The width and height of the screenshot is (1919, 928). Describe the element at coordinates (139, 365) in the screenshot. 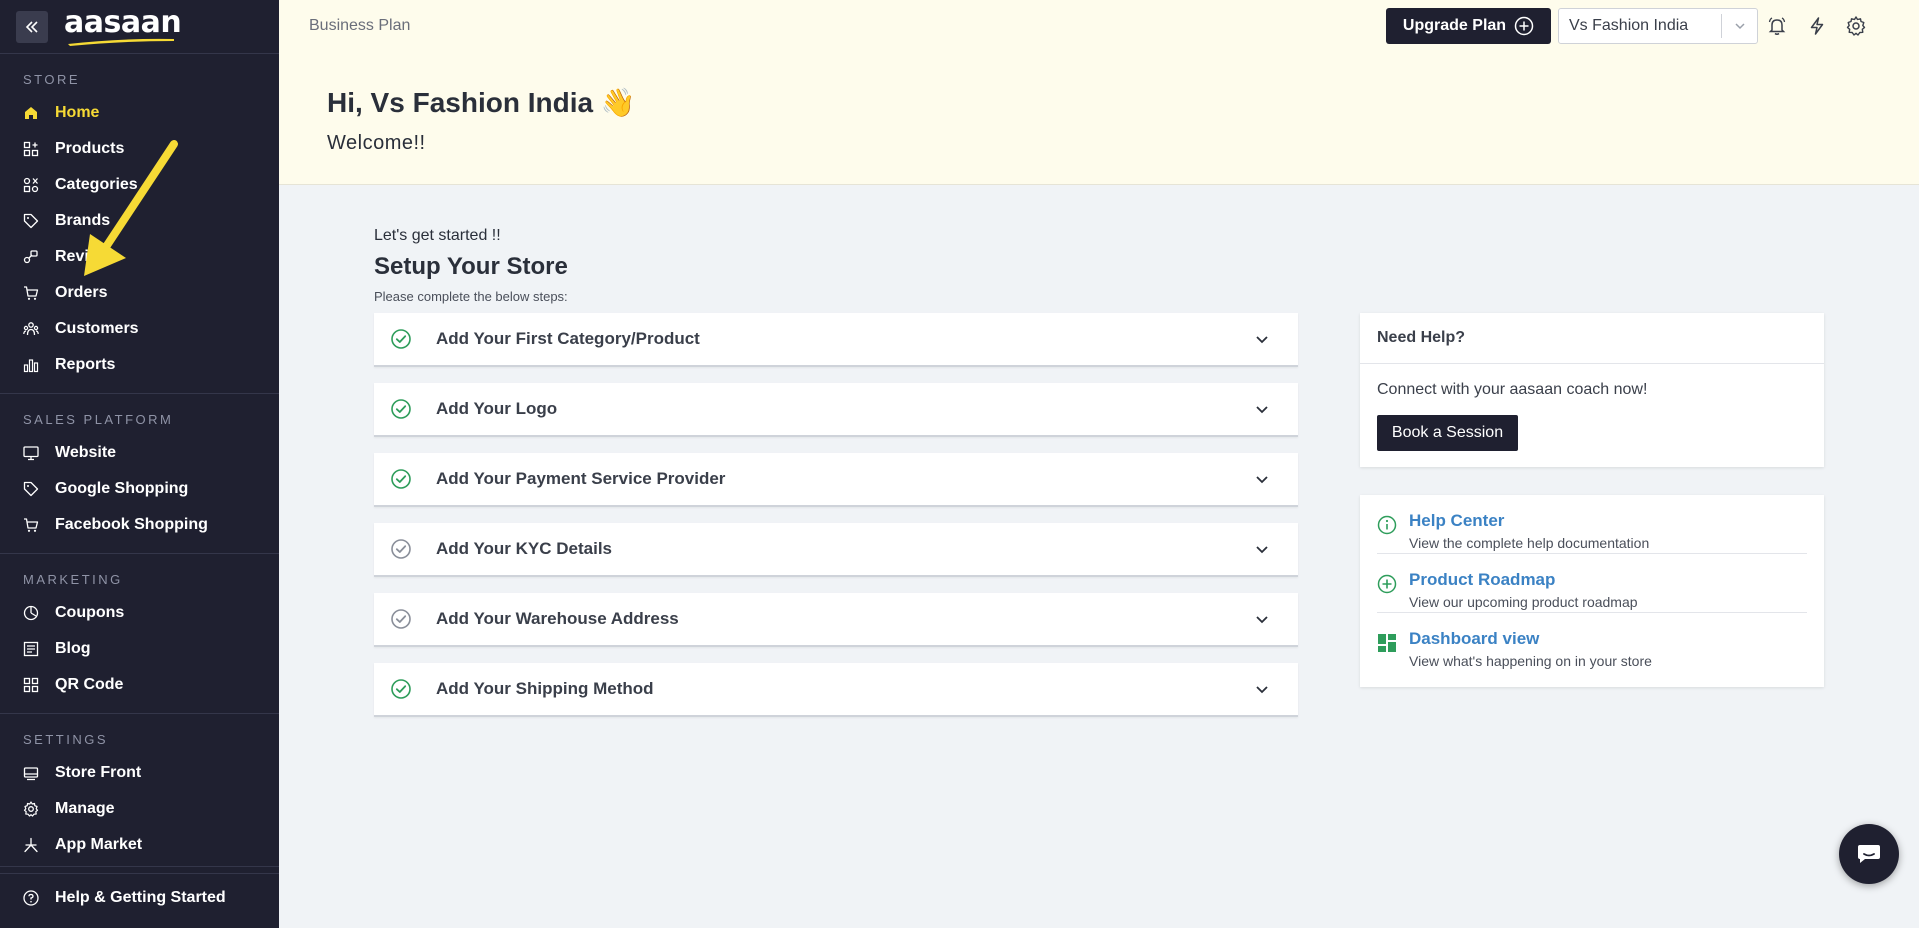

I see `sidebar-item-reports: Reports` at that location.